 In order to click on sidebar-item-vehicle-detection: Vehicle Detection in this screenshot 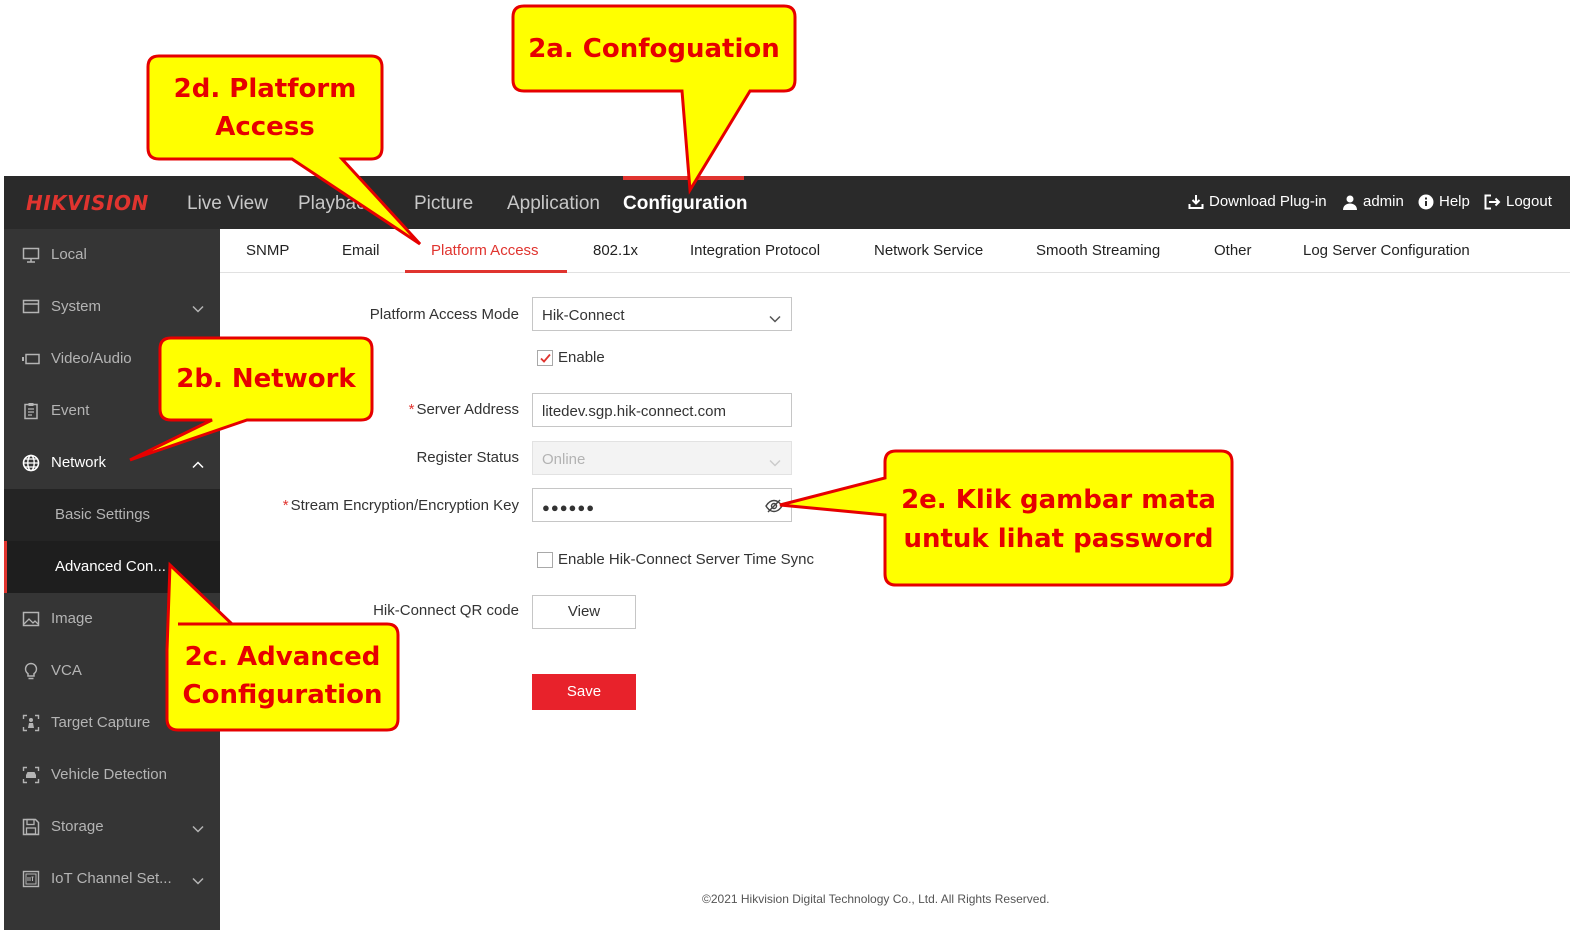, I will do `click(112, 775)`.